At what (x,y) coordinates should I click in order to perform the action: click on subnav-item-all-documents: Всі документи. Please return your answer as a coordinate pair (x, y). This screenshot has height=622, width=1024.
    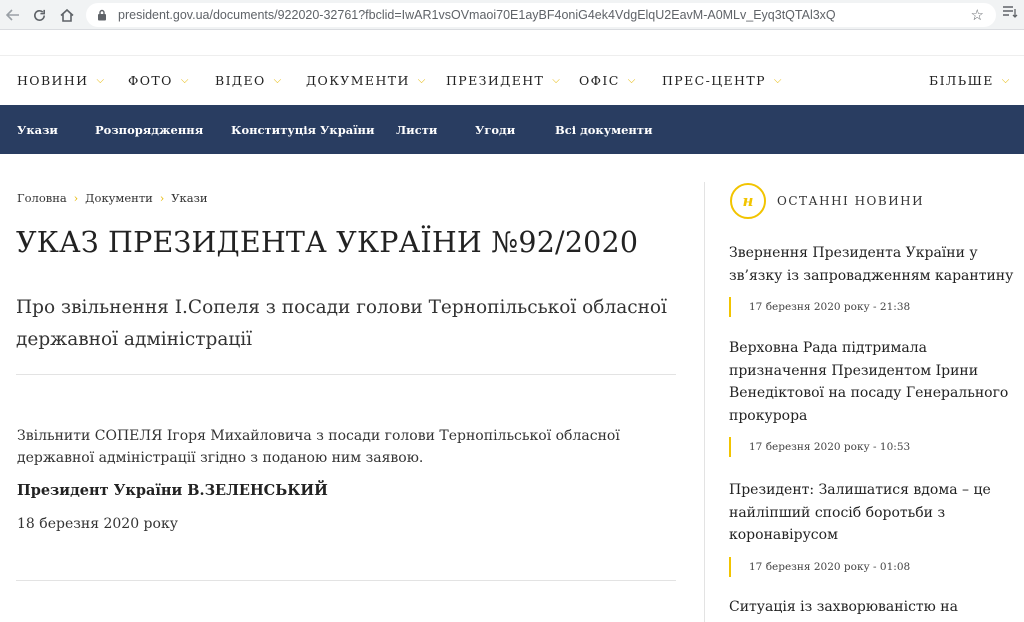
    Looking at the image, I should click on (603, 130).